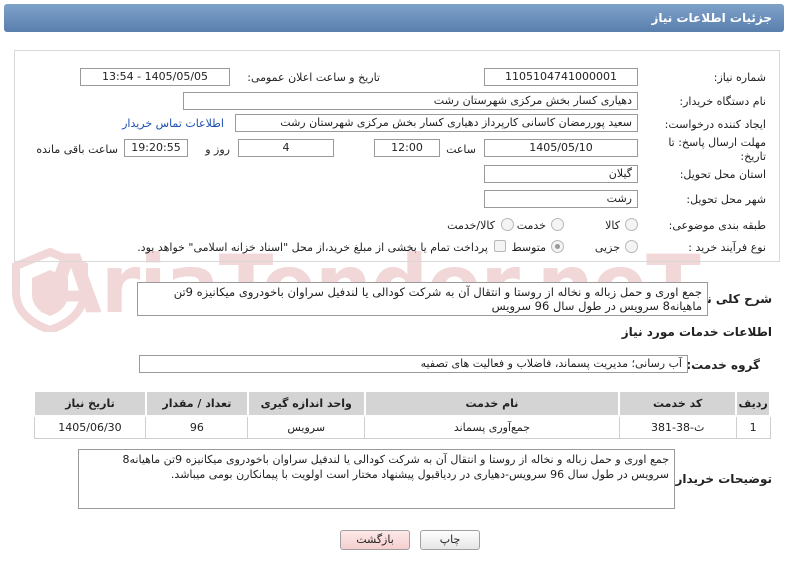 This screenshot has width=788, height=566. Describe the element at coordinates (90, 403) in the screenshot. I see `col-need-date: تاریخ نیاز` at that location.